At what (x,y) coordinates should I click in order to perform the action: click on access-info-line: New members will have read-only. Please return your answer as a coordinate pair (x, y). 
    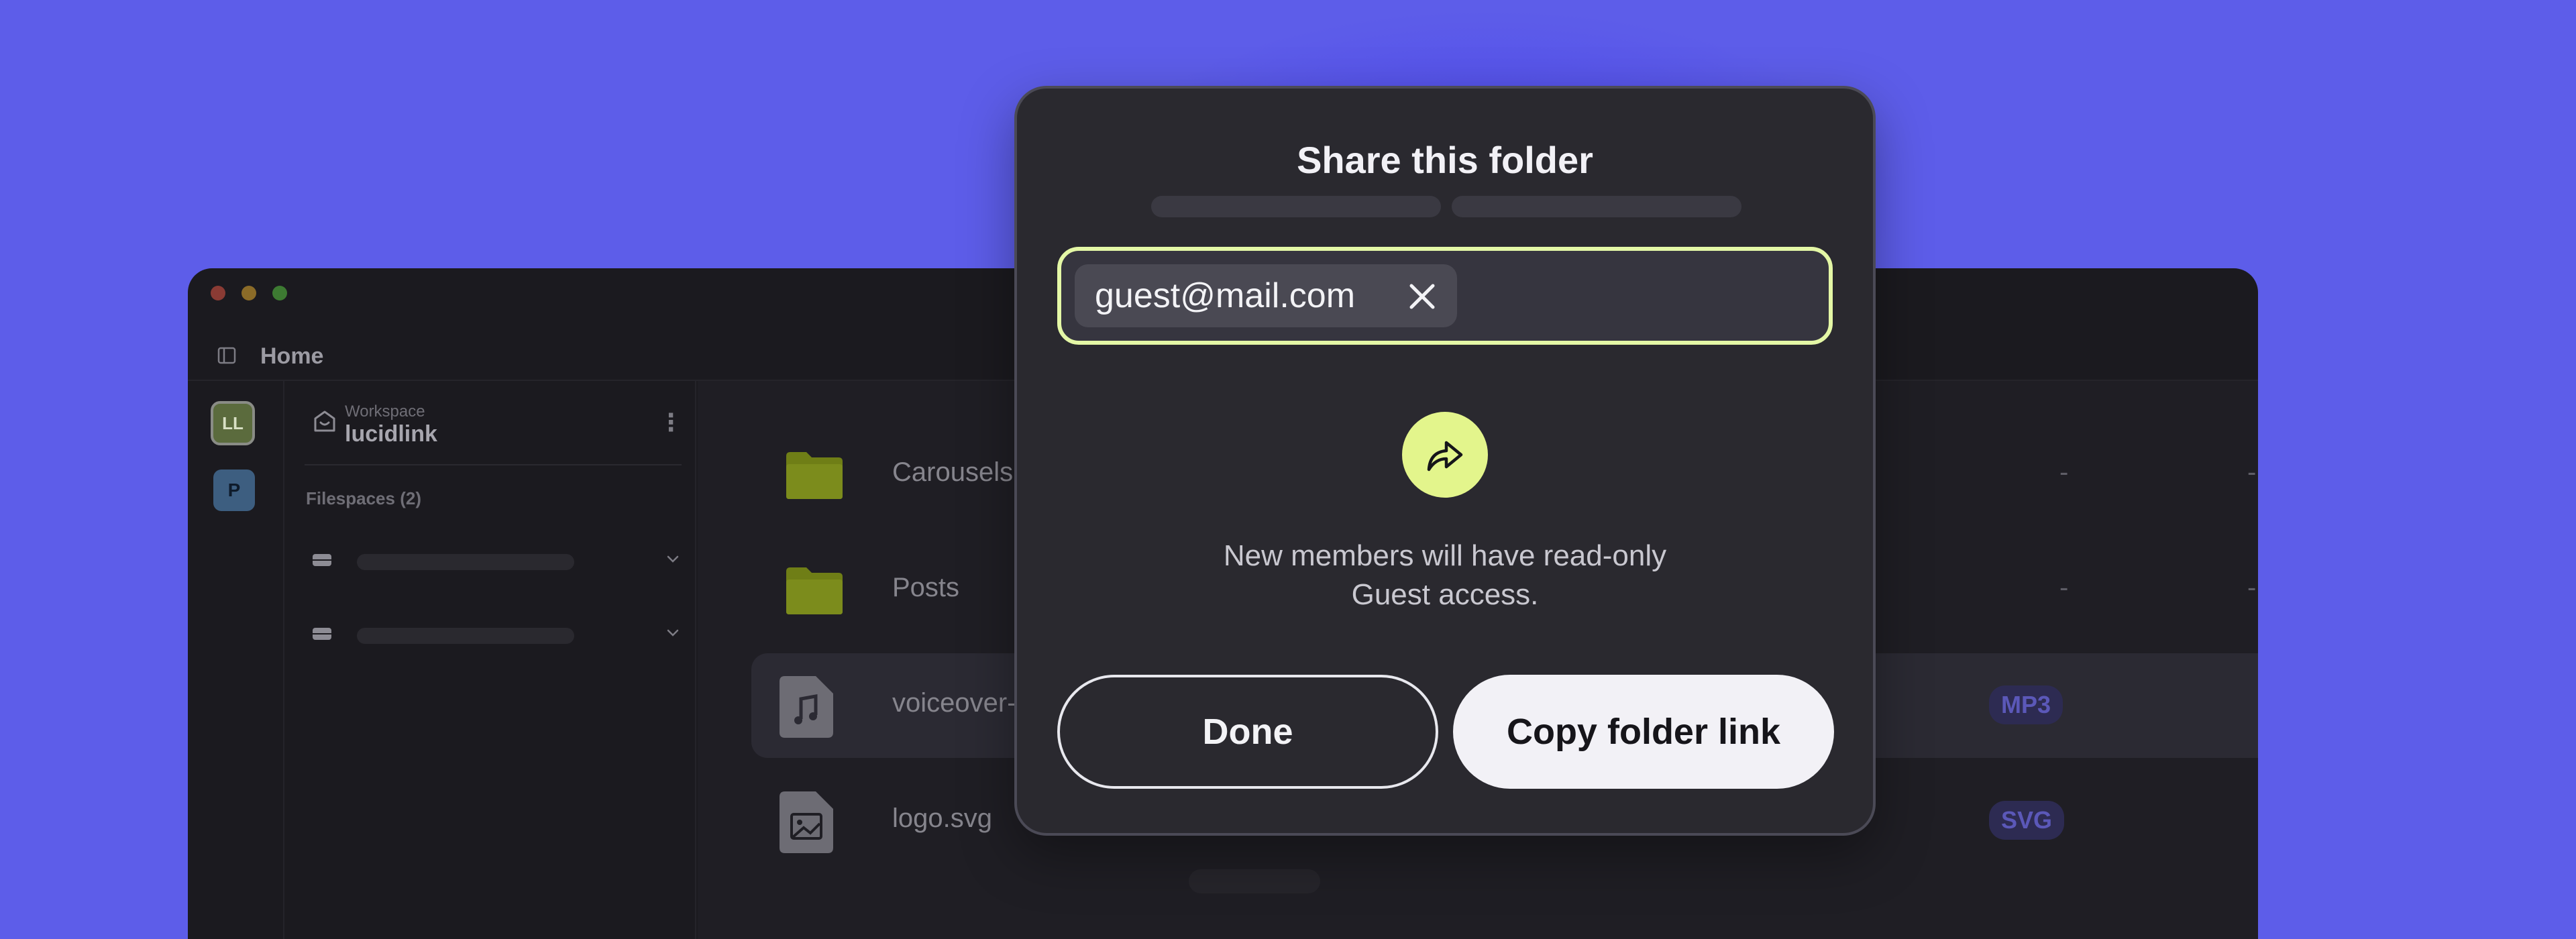
    Looking at the image, I should click on (1445, 555).